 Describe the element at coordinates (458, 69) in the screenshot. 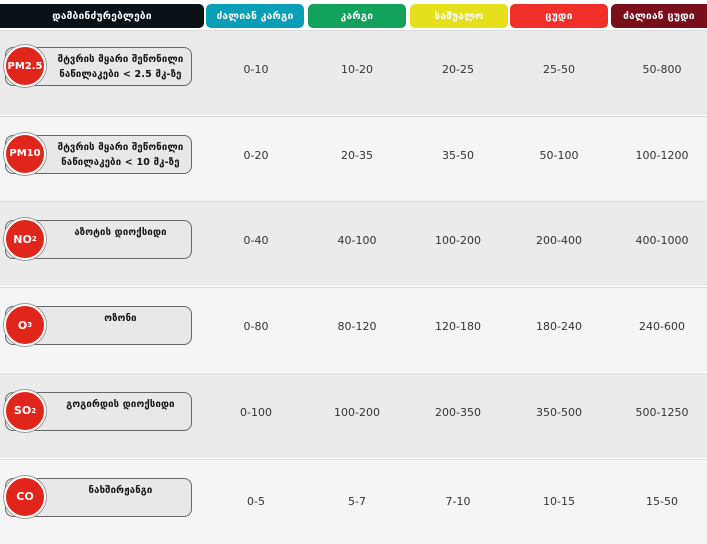

I see `range-value: 20-25` at that location.